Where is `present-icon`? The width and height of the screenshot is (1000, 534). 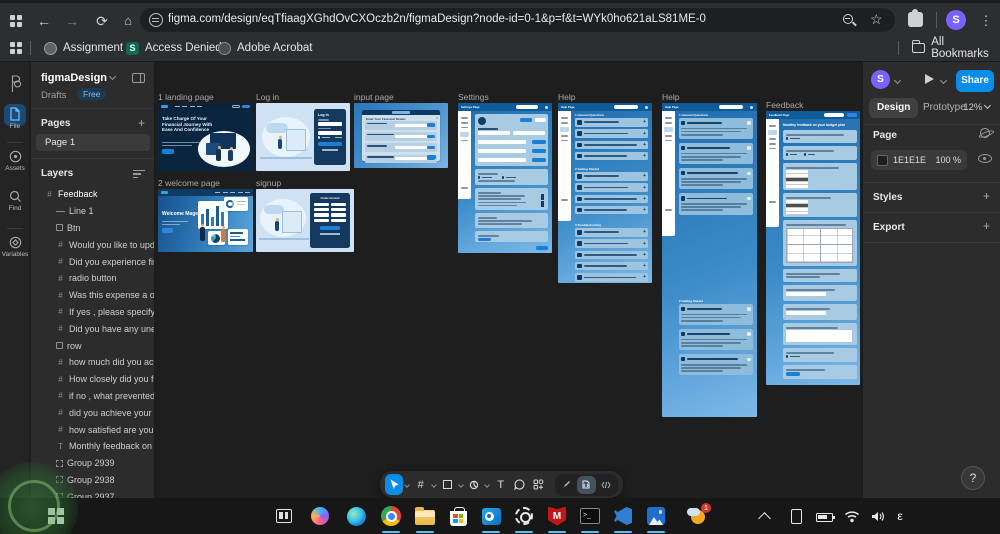 present-icon is located at coordinates (929, 79).